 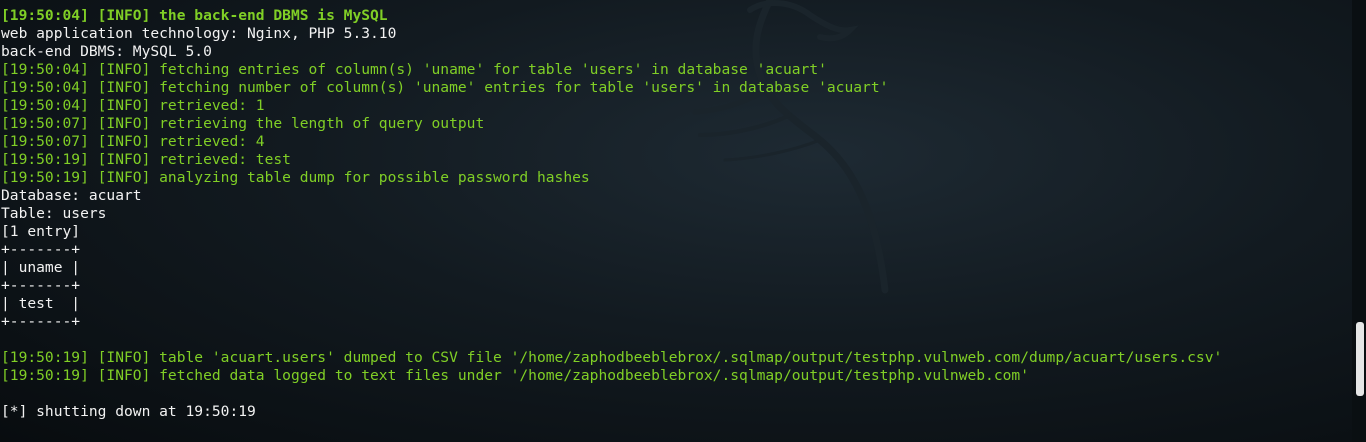 I want to click on vertical-scrollbar, so click(x=1359, y=221).